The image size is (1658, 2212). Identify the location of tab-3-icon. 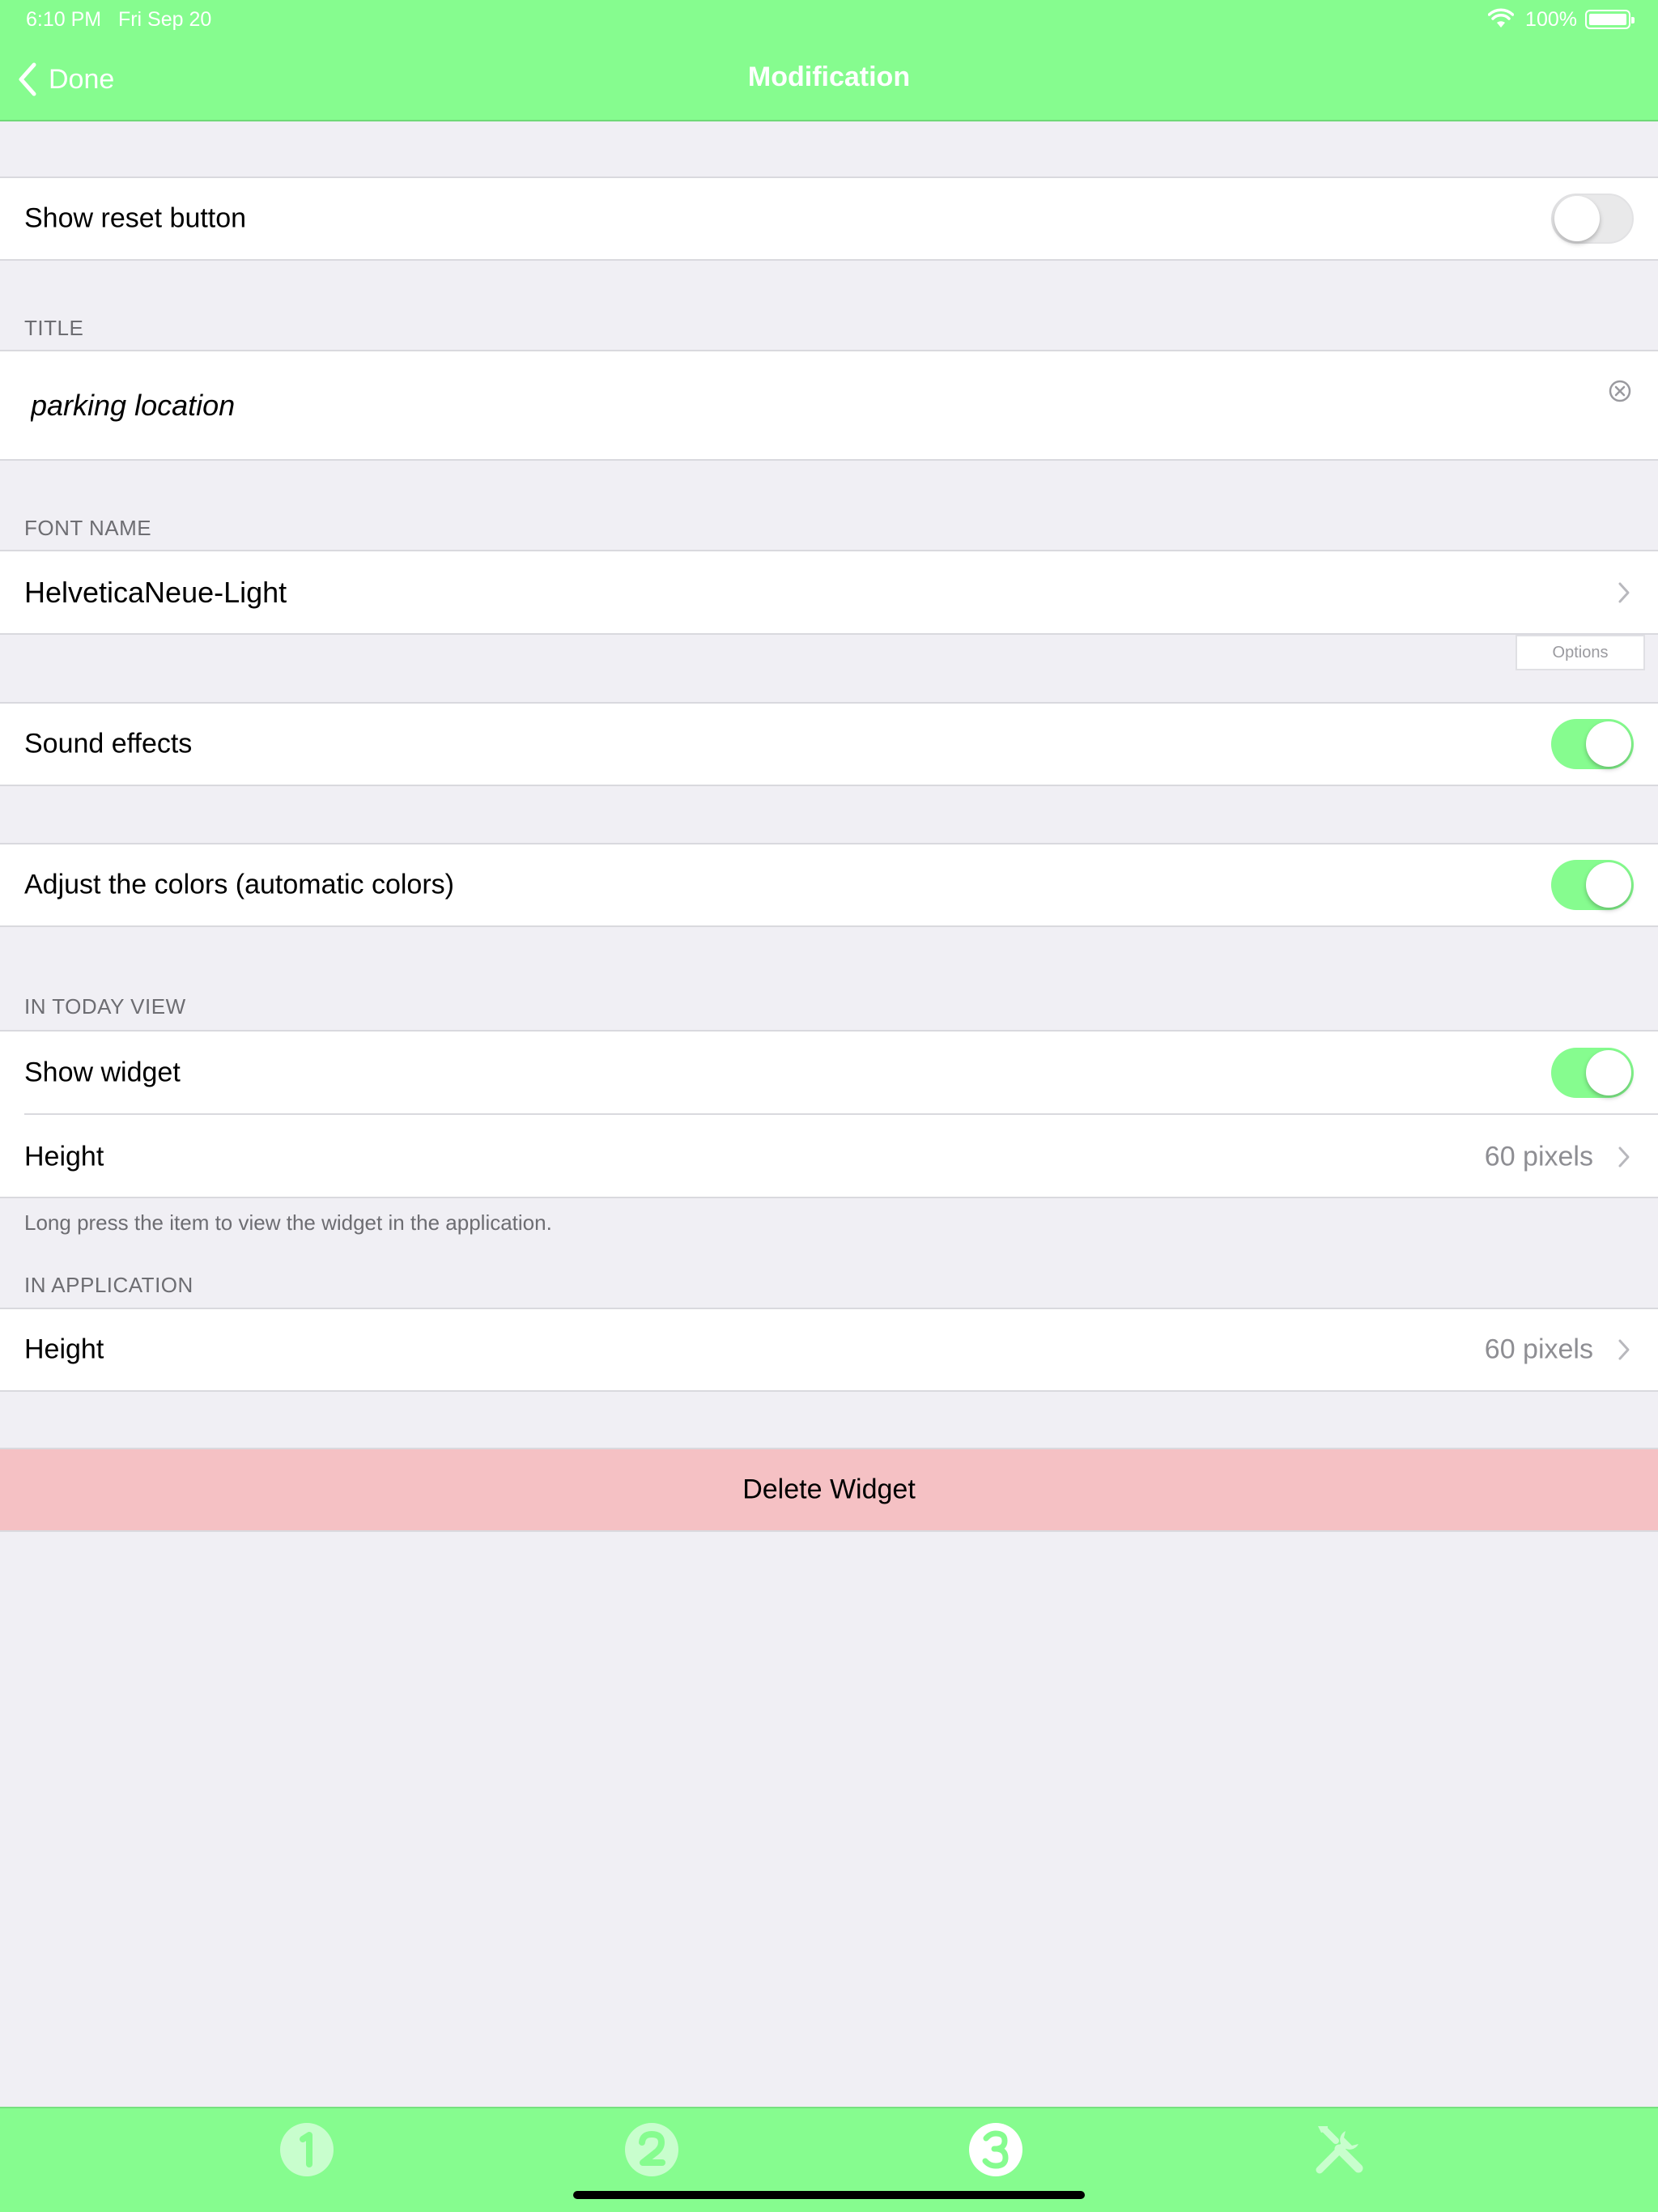
(995, 2149).